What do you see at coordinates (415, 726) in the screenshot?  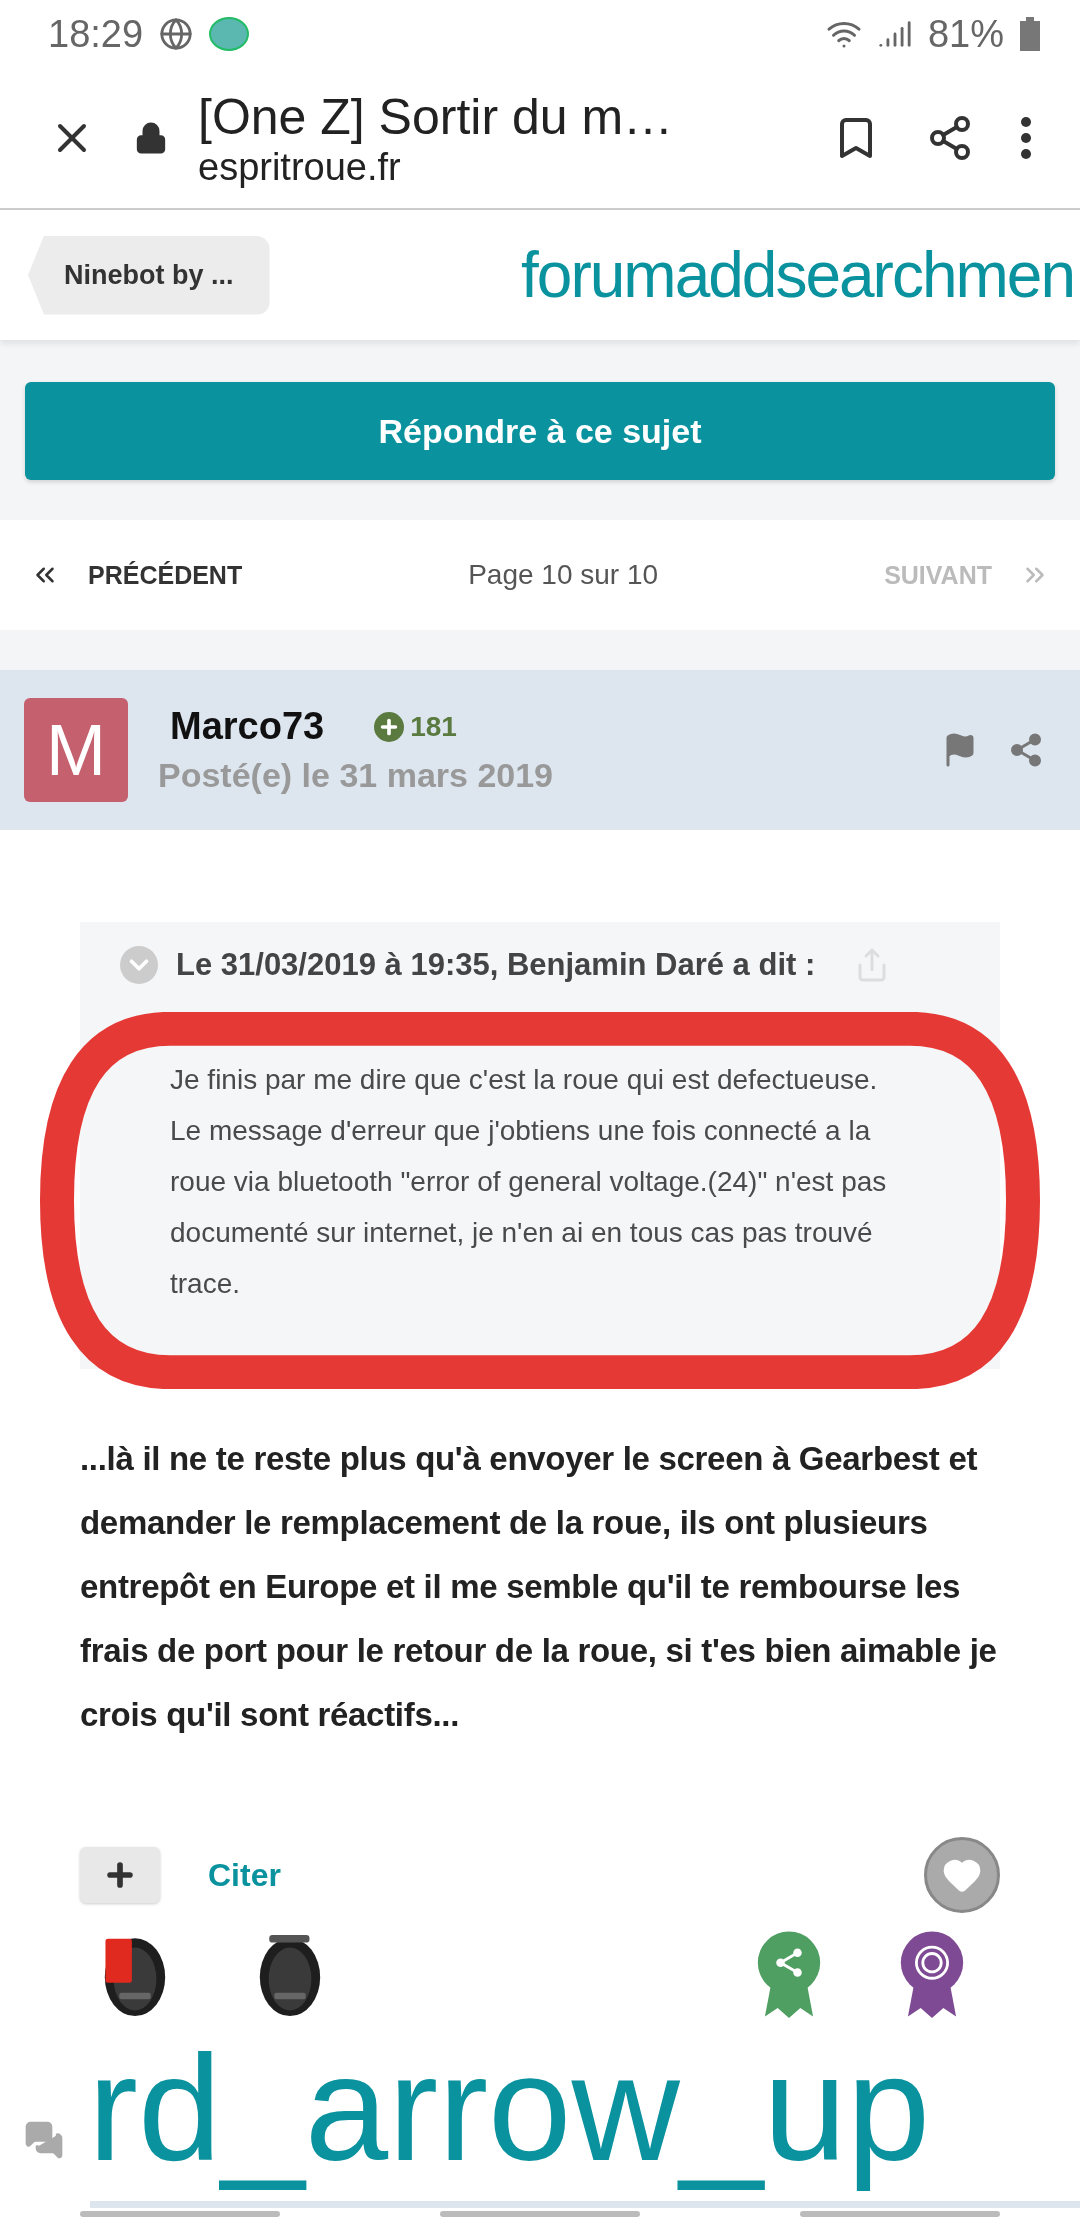 I see `reputation-count: 181` at bounding box center [415, 726].